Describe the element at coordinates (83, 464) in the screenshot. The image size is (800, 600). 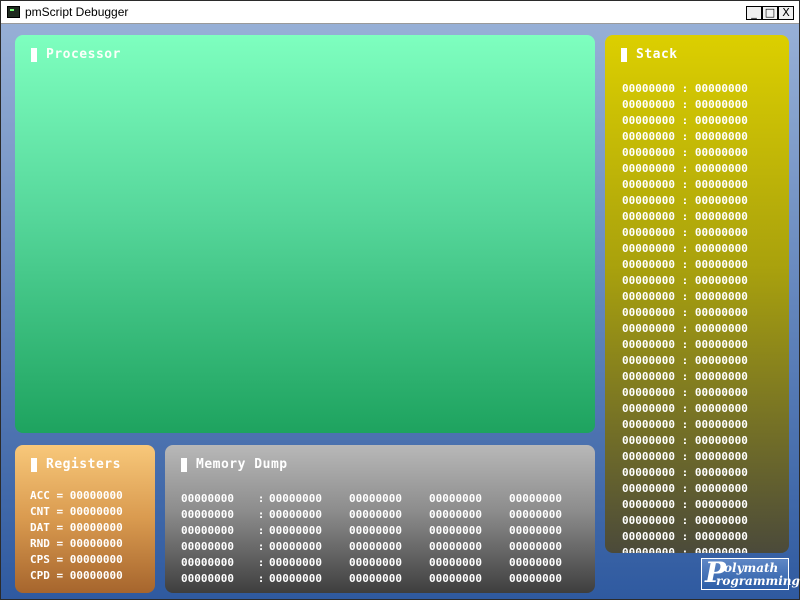
I see `registers-title-text: Registers` at that location.